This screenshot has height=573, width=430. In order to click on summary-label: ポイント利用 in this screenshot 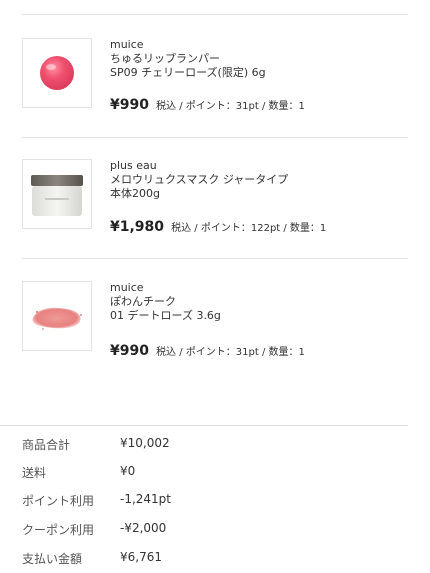, I will do `click(58, 501)`.